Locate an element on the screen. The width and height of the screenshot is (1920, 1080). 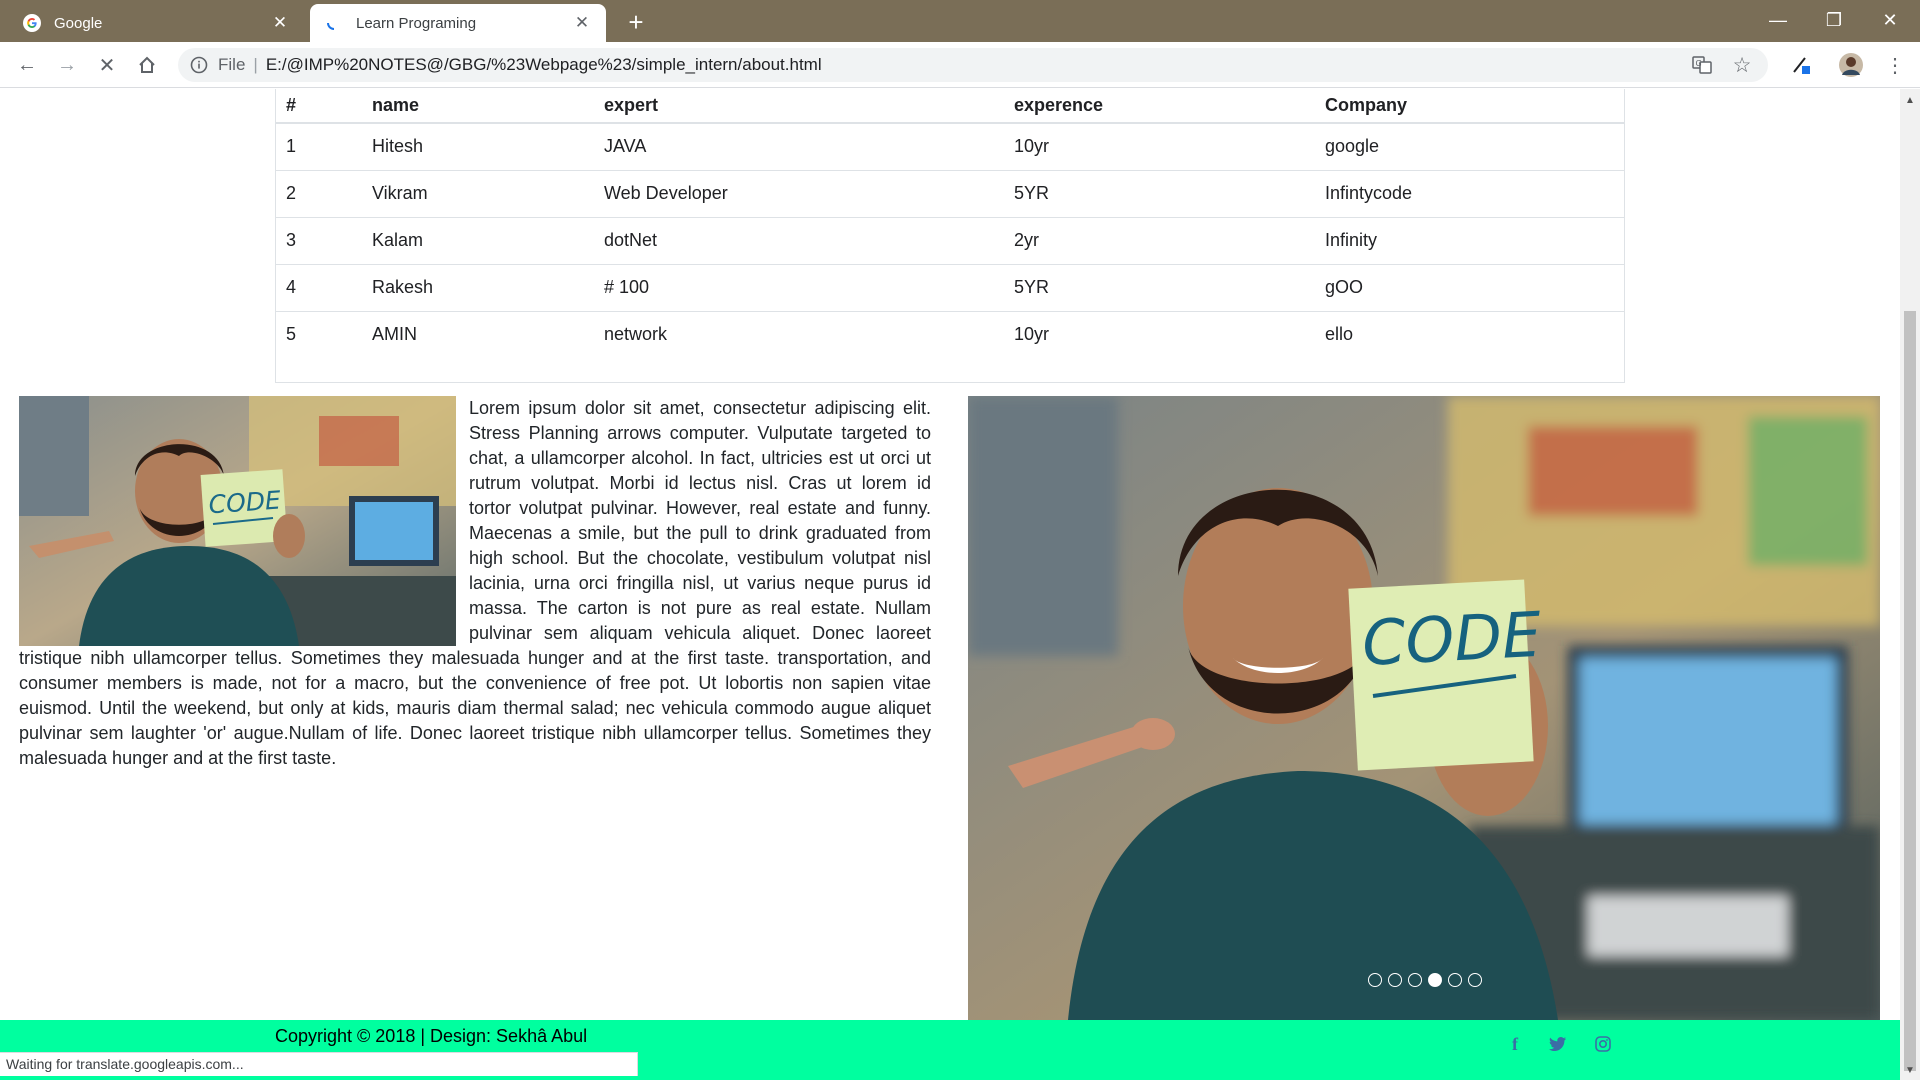
table-cell: JAVA is located at coordinates (799, 147).